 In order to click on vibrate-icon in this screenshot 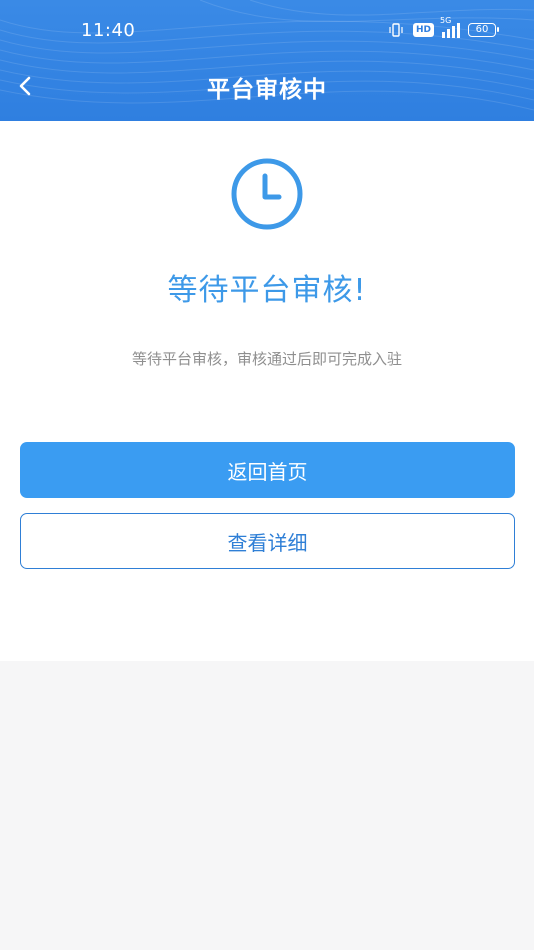, I will do `click(396, 30)`.